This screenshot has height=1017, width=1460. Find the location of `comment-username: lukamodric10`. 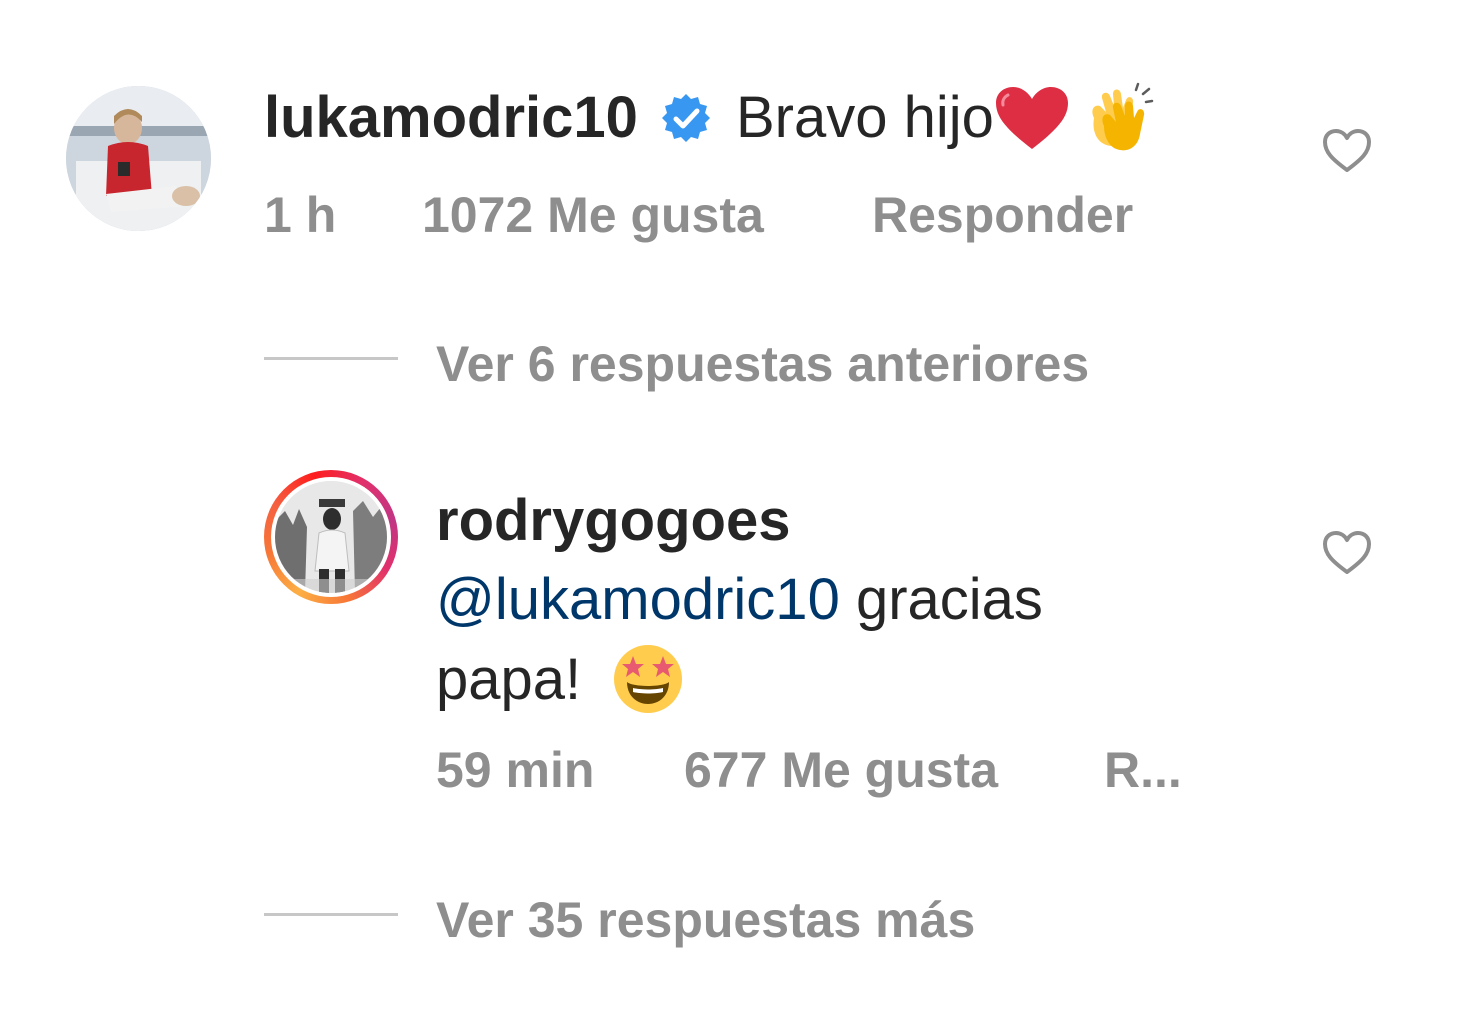

comment-username: lukamodric10 is located at coordinates (451, 118).